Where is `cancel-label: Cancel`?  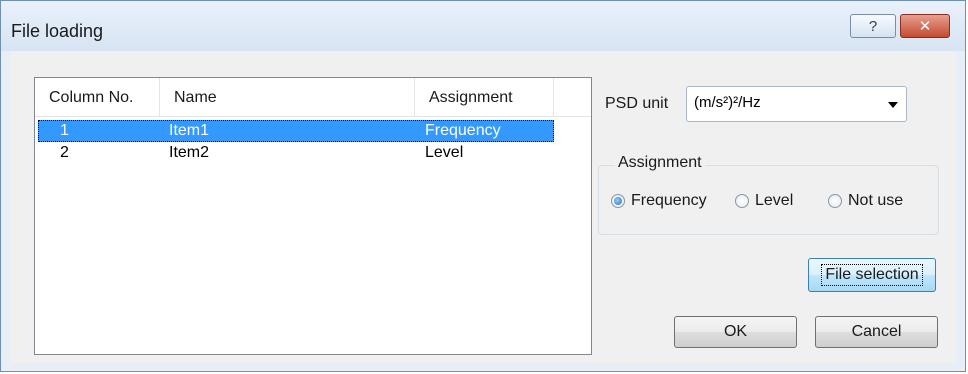 cancel-label: Cancel is located at coordinates (876, 331).